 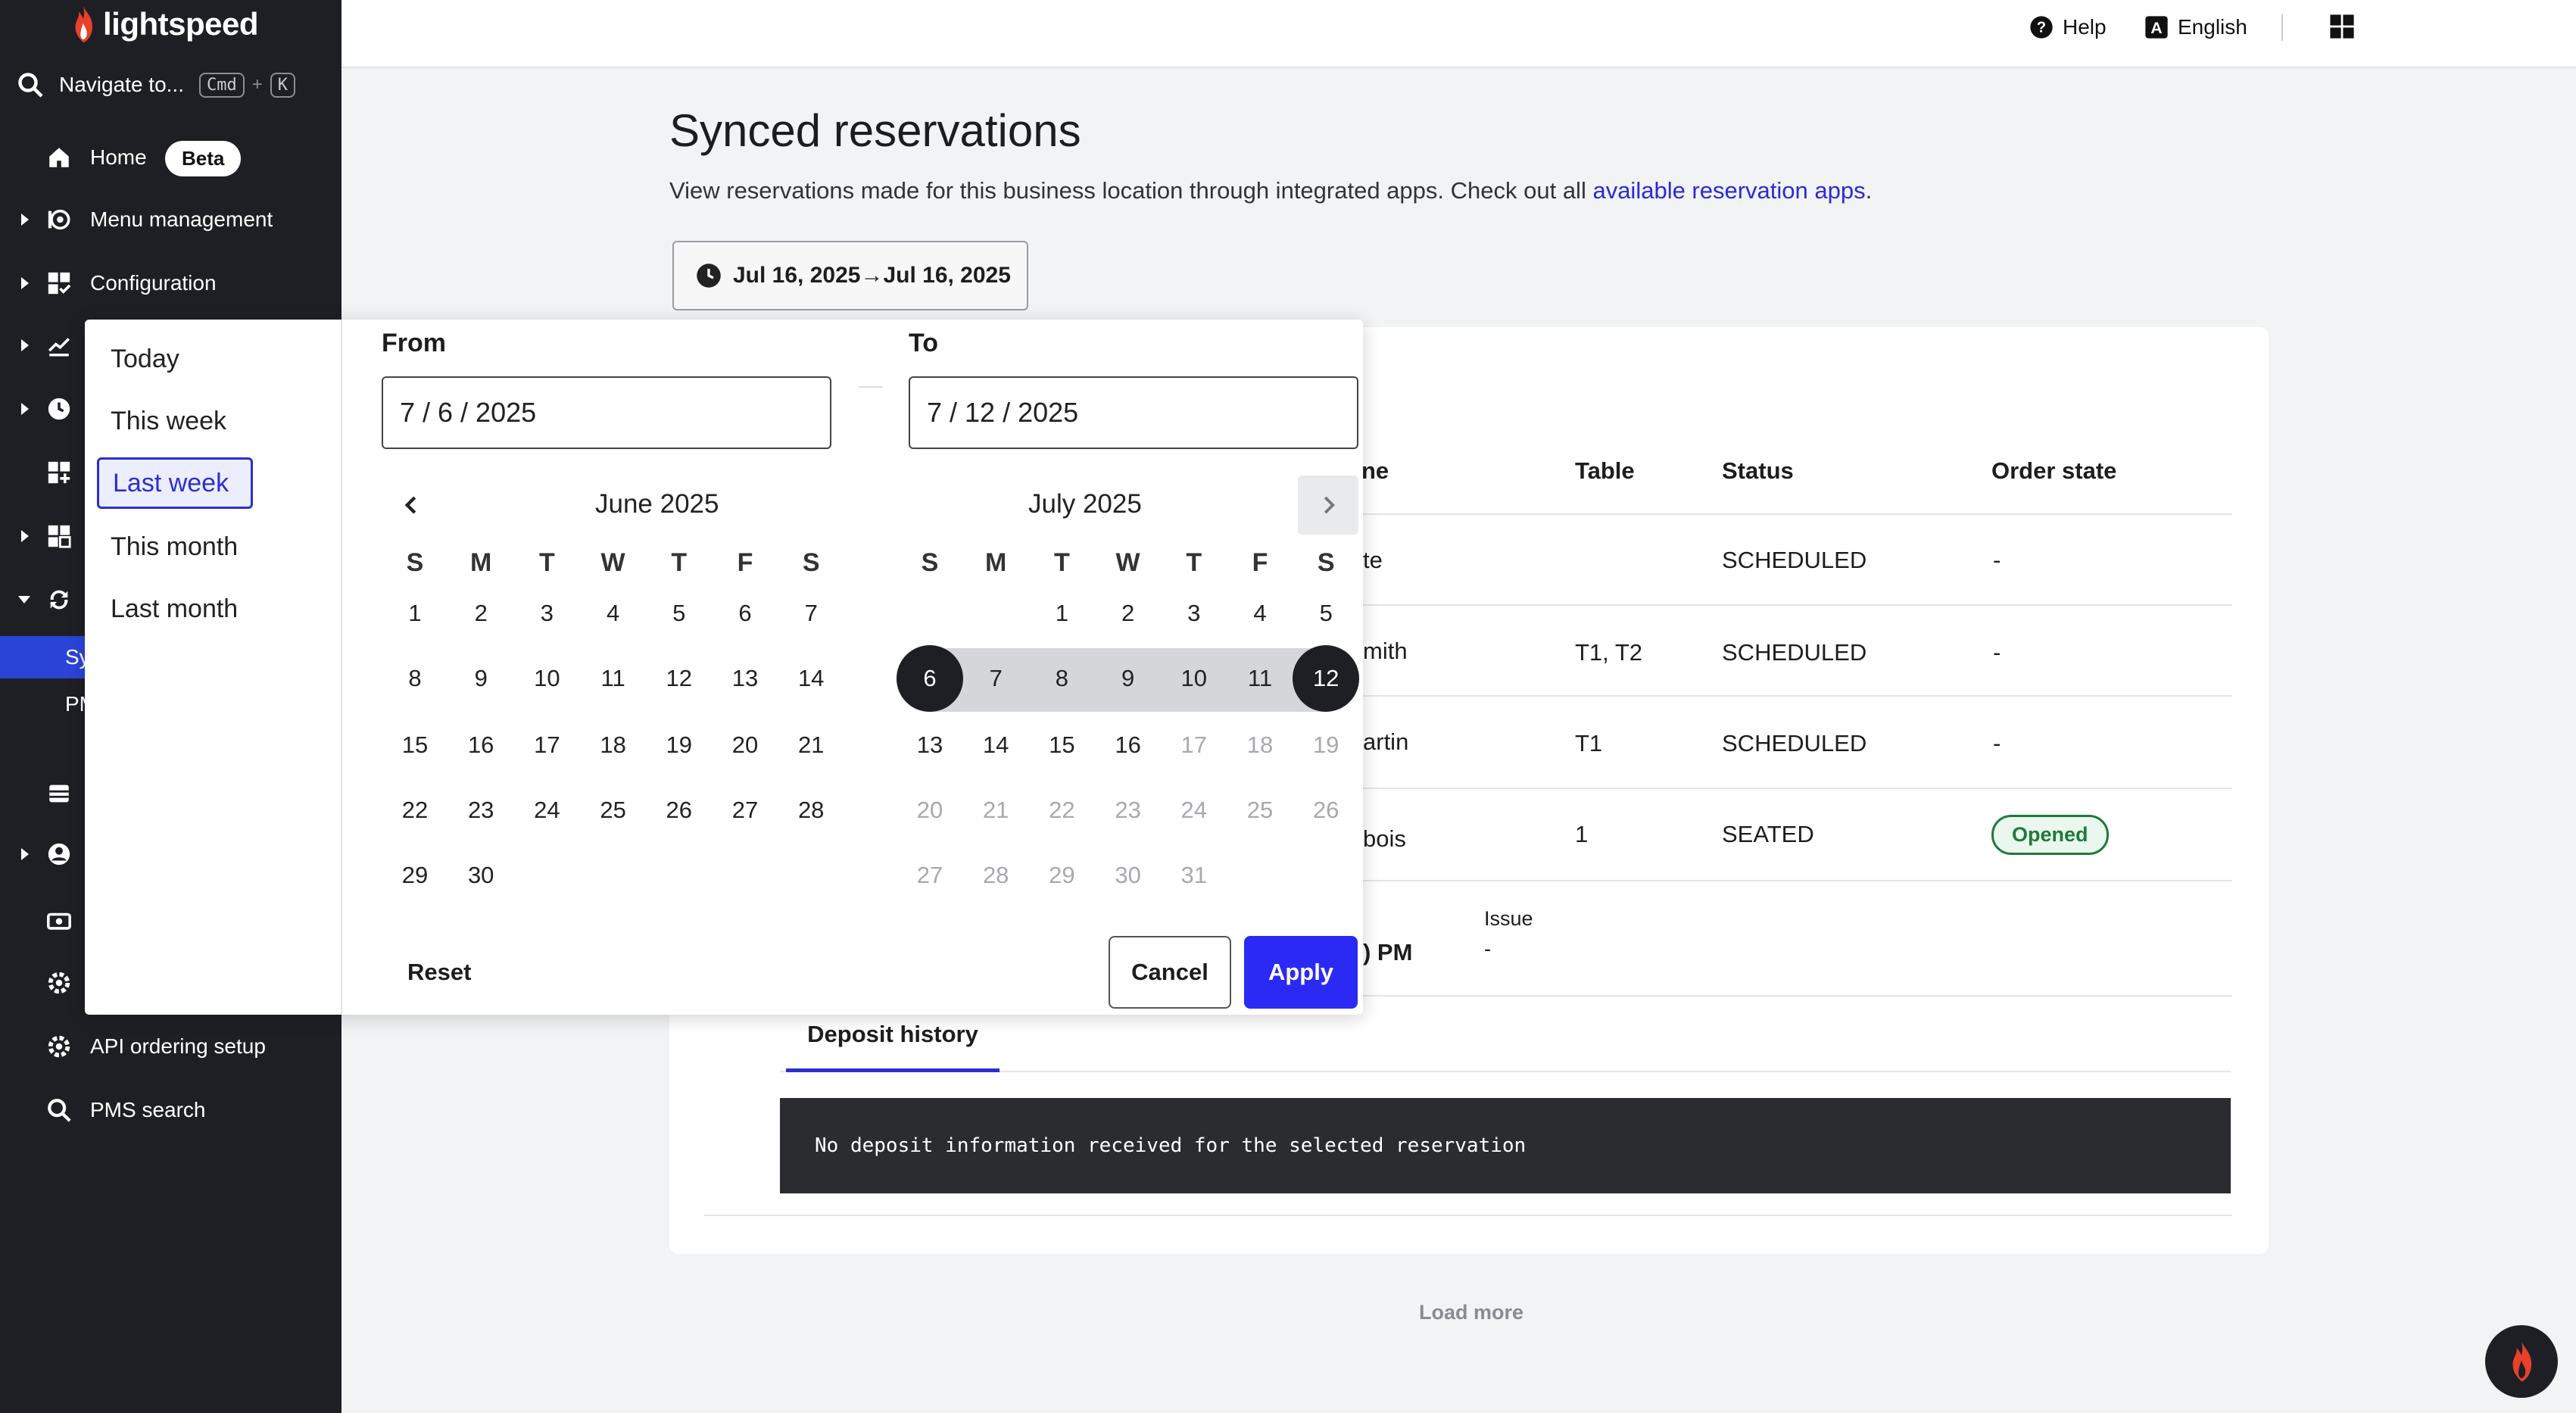 What do you see at coordinates (170, 157) in the screenshot?
I see `sidebar-item-home: Home Beta` at bounding box center [170, 157].